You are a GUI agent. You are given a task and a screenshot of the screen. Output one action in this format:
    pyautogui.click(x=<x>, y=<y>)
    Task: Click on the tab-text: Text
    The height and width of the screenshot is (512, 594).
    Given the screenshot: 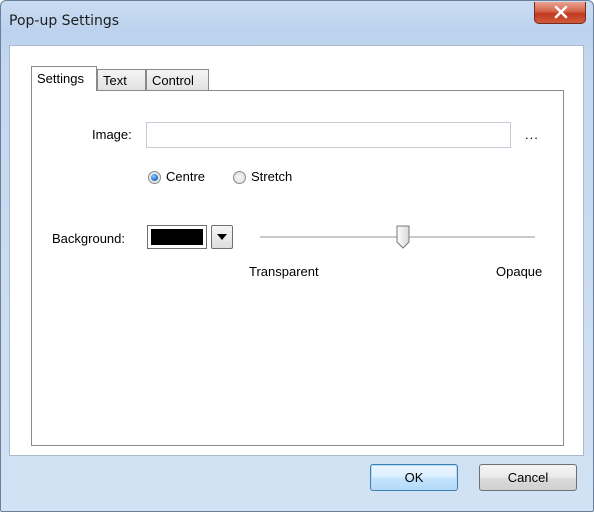 What is the action you would take?
    pyautogui.click(x=121, y=79)
    